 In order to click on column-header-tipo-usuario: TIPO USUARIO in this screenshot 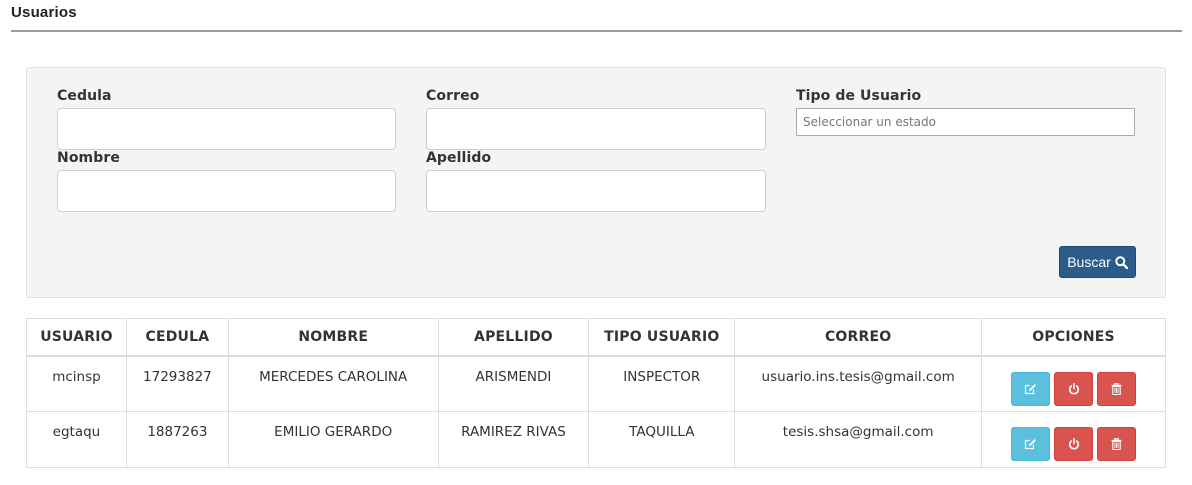, I will do `click(662, 337)`.